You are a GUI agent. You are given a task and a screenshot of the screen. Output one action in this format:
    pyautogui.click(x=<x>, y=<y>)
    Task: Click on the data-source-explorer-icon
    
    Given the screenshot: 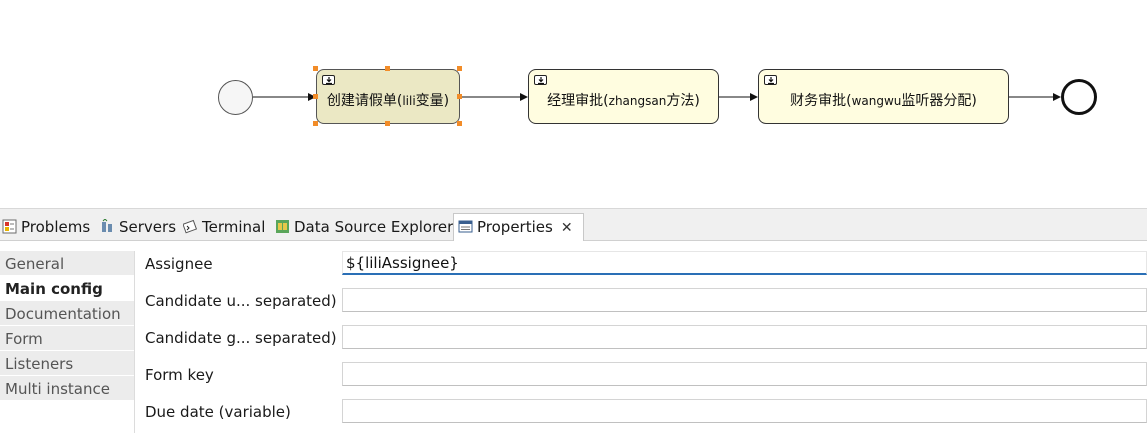 What is the action you would take?
    pyautogui.click(x=282, y=226)
    